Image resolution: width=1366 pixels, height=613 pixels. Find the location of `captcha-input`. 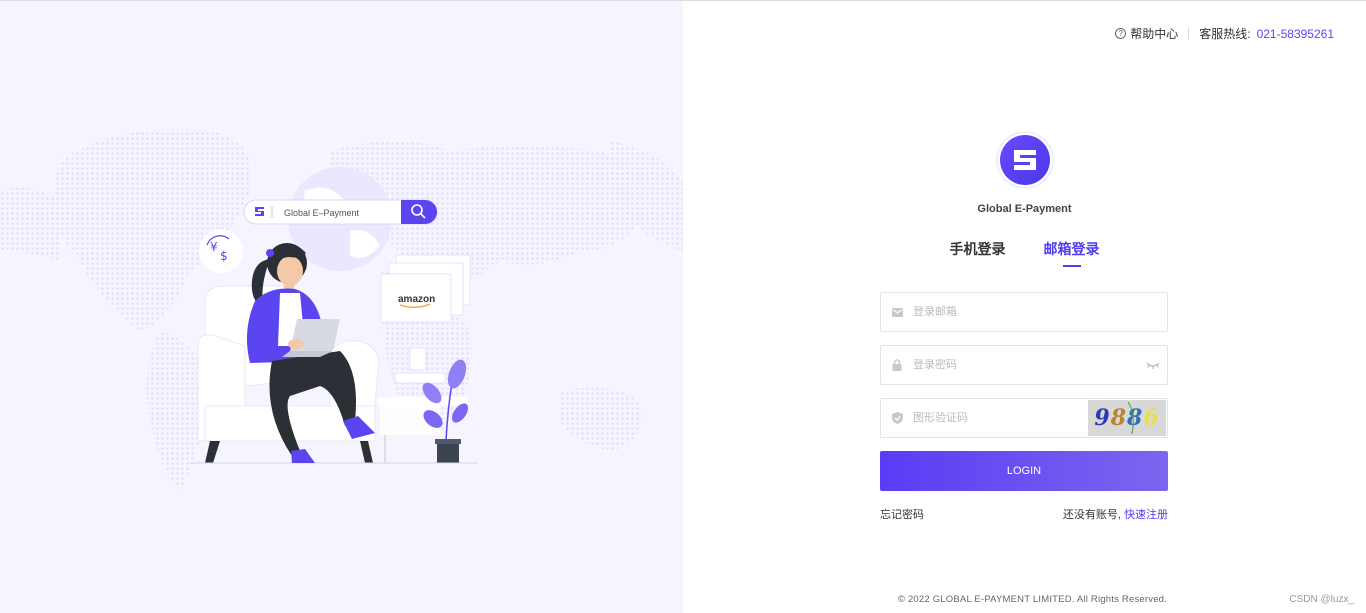

captcha-input is located at coordinates (1000, 418).